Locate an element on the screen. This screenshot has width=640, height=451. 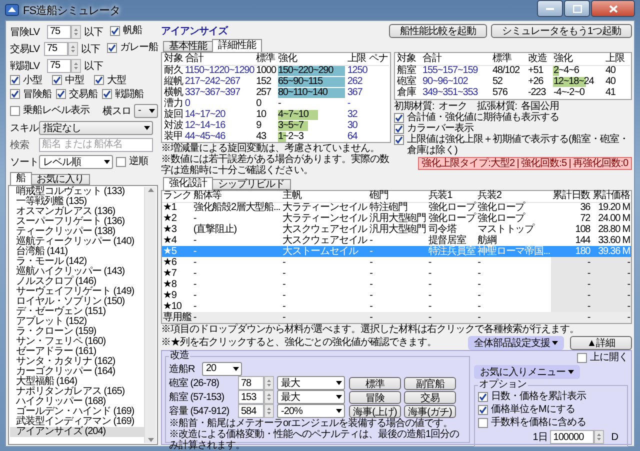
list-item: ゴールデン・ハインド (169) is located at coordinates (77, 412).